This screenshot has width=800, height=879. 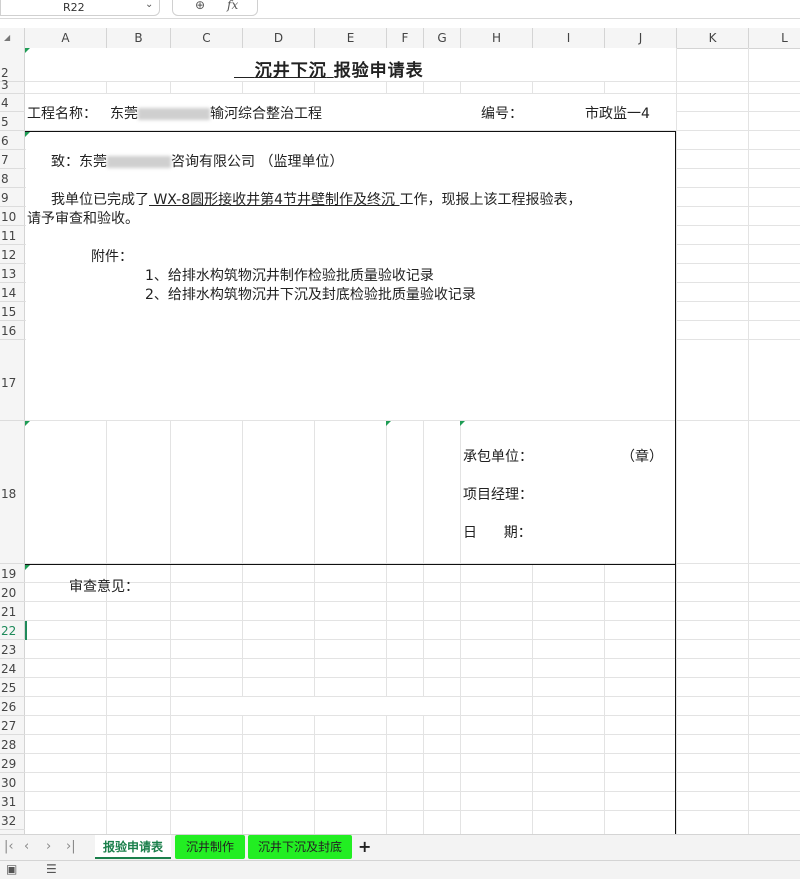 I want to click on review-label: 审查意见：, so click(x=104, y=587).